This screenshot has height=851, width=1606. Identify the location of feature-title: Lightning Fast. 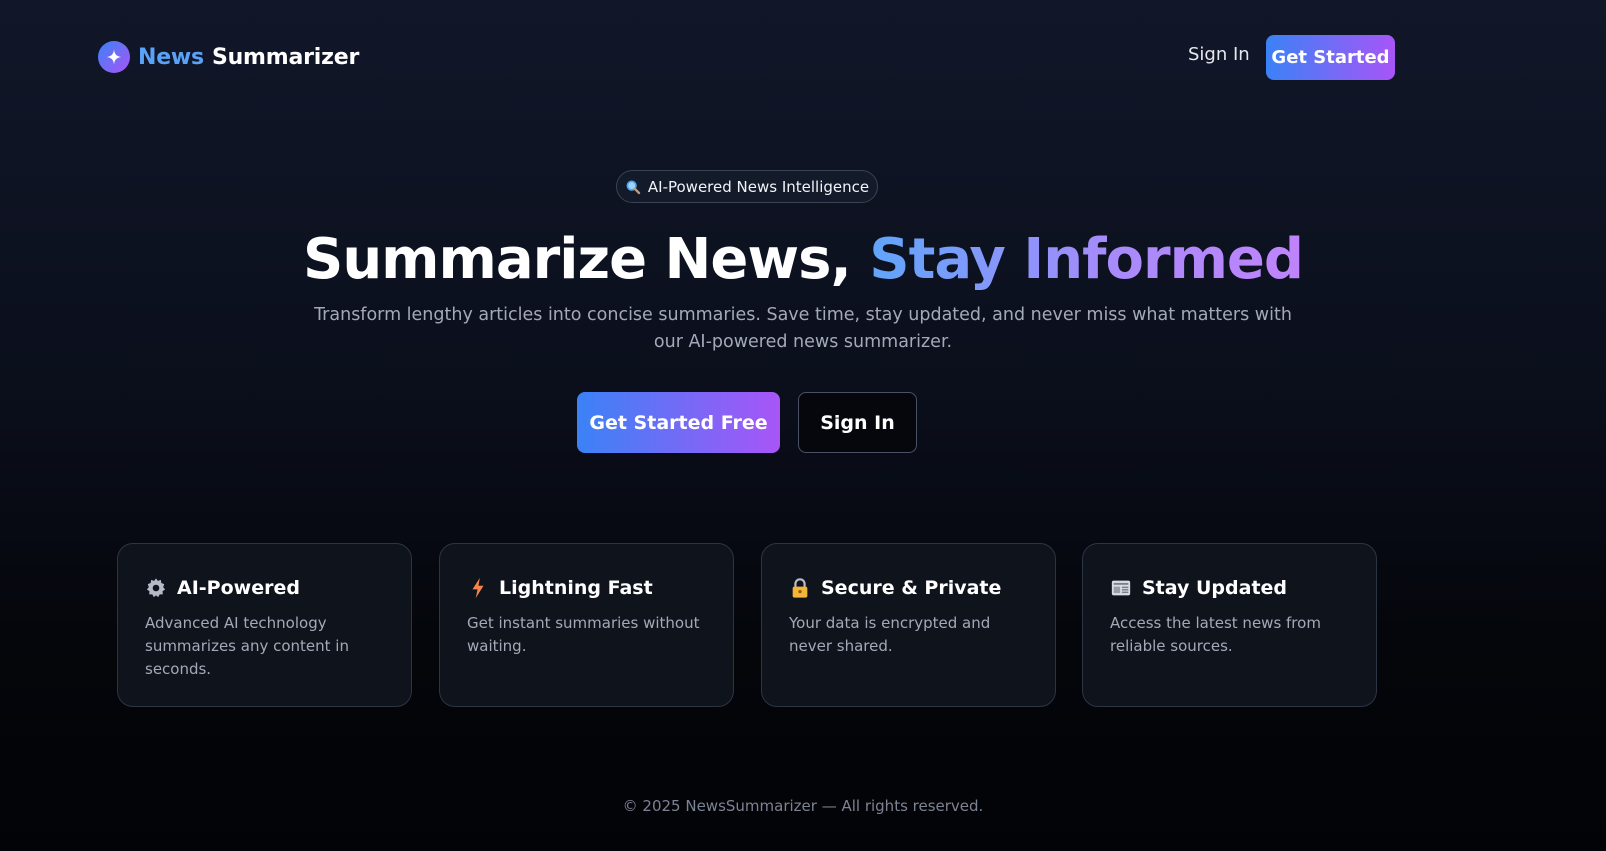
(576, 588).